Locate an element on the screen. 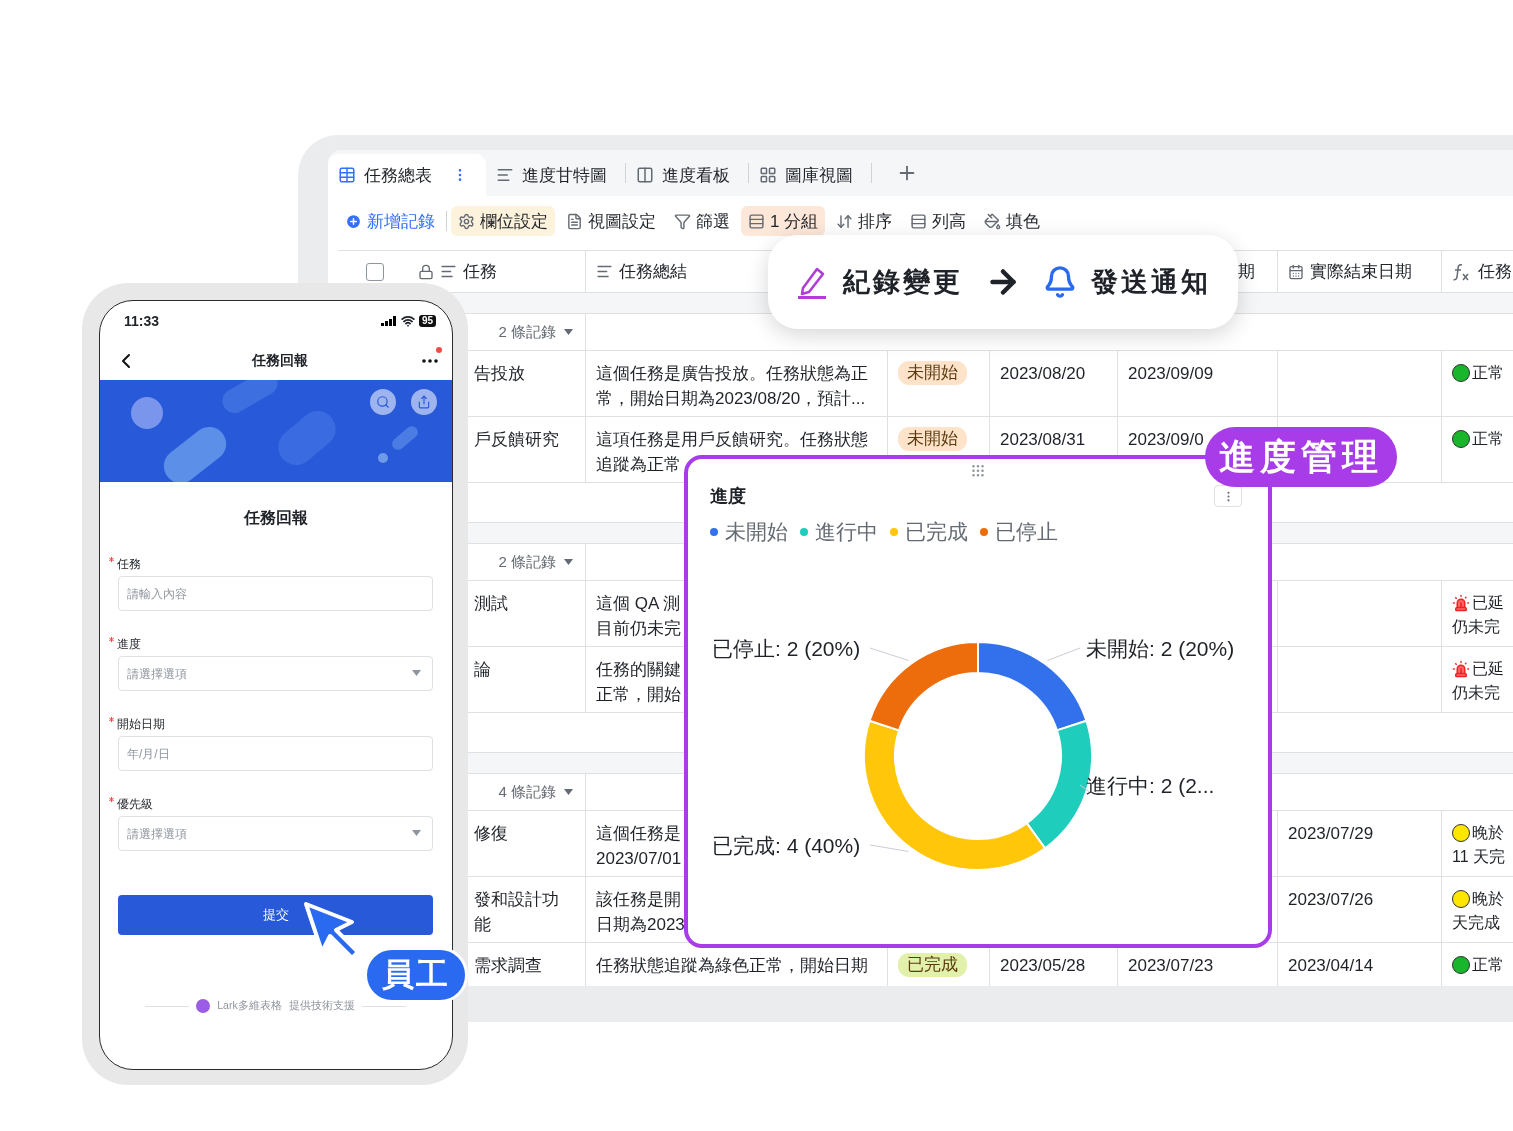  toolbar-button: 填色 is located at coordinates (1012, 221).